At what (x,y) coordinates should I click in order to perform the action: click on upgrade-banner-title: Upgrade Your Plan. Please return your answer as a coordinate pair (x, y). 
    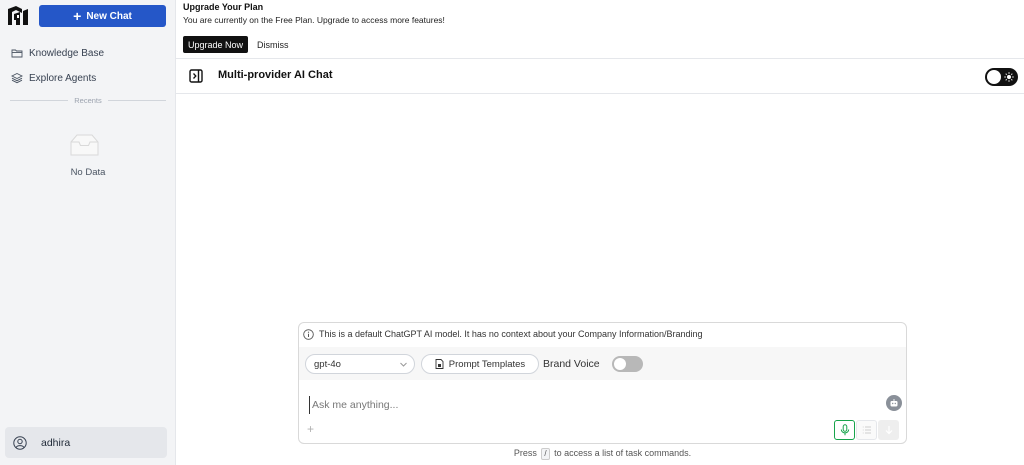
    Looking at the image, I should click on (223, 7).